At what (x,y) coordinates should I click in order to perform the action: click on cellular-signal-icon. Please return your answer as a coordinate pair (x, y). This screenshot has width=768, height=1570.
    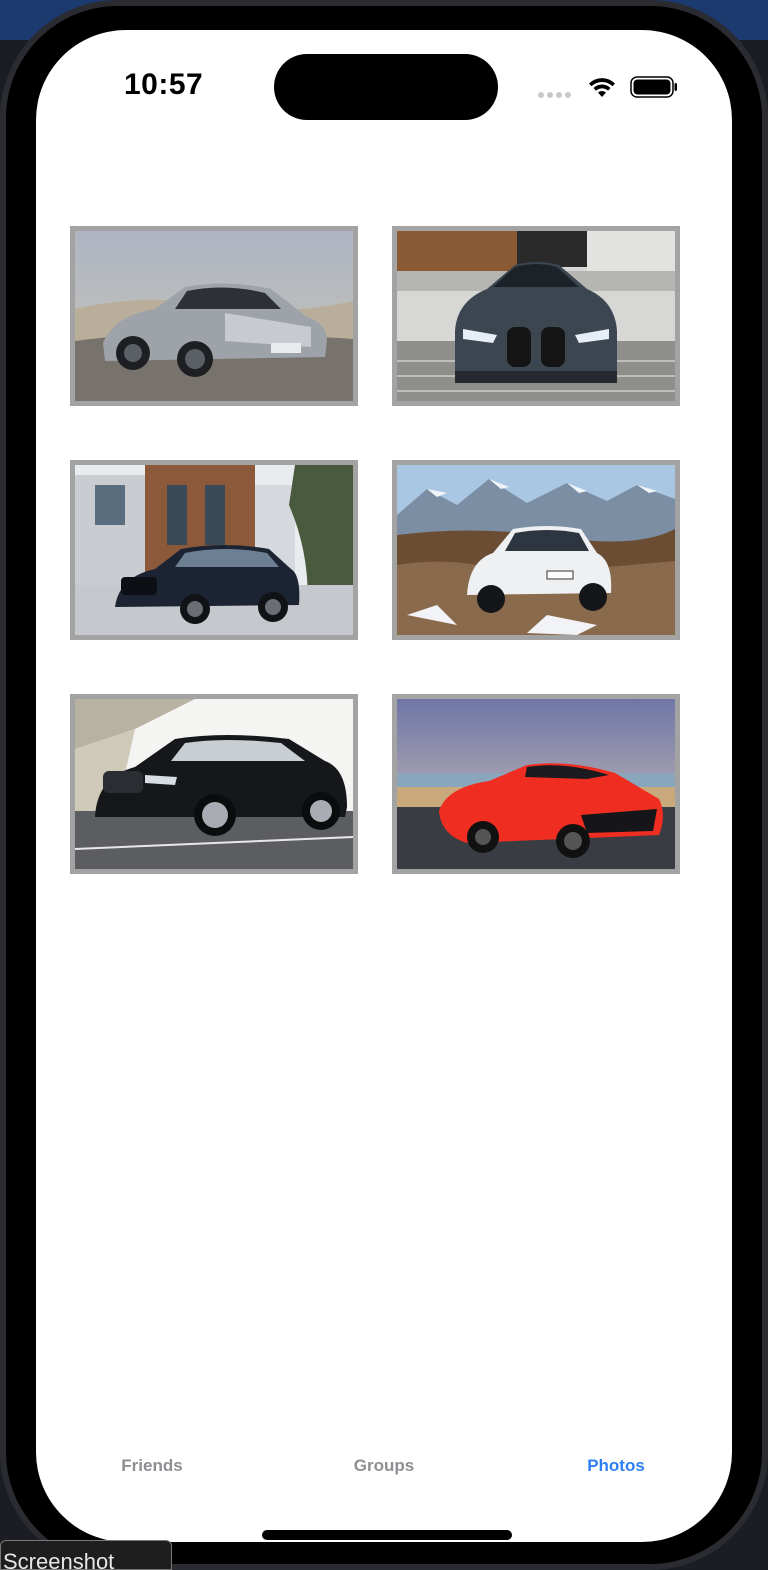
    Looking at the image, I should click on (554, 95).